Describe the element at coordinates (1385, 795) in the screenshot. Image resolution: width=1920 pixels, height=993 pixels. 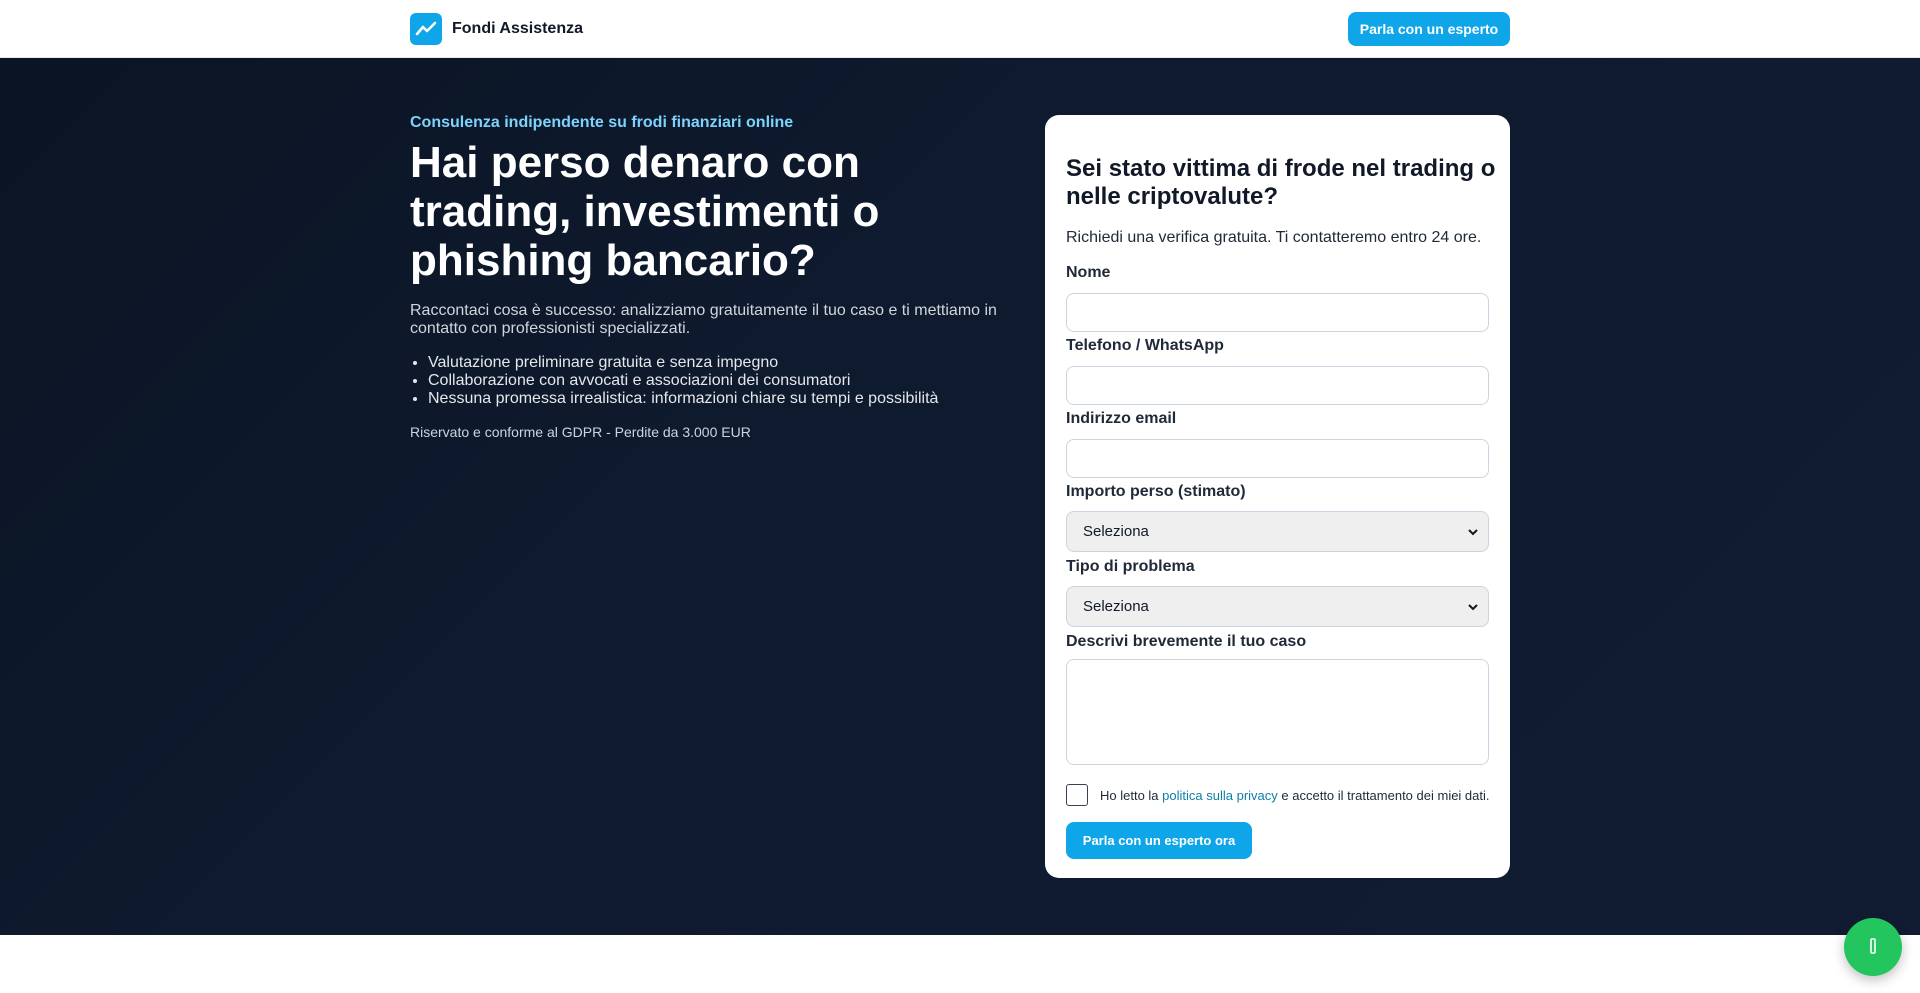
I see `consent-suffix: e accetto il trattamento dei miei dati.` at that location.